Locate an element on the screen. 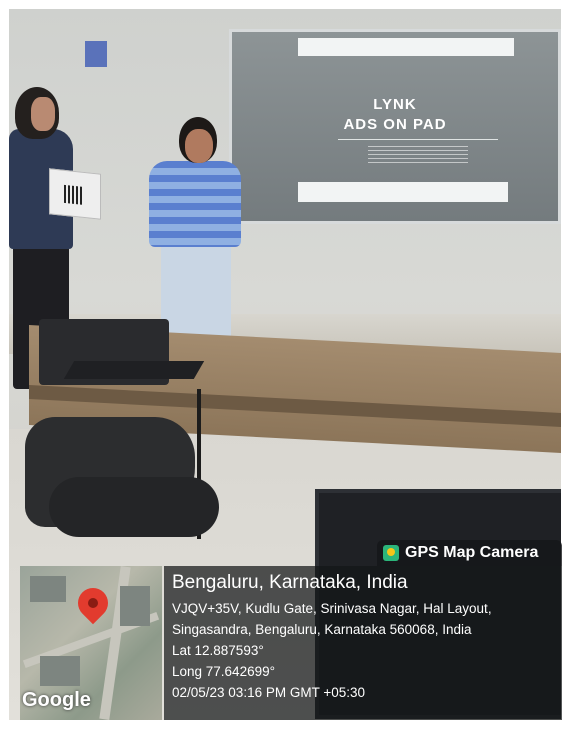 This screenshot has width=570, height=729. wall-window is located at coordinates (96, 54).